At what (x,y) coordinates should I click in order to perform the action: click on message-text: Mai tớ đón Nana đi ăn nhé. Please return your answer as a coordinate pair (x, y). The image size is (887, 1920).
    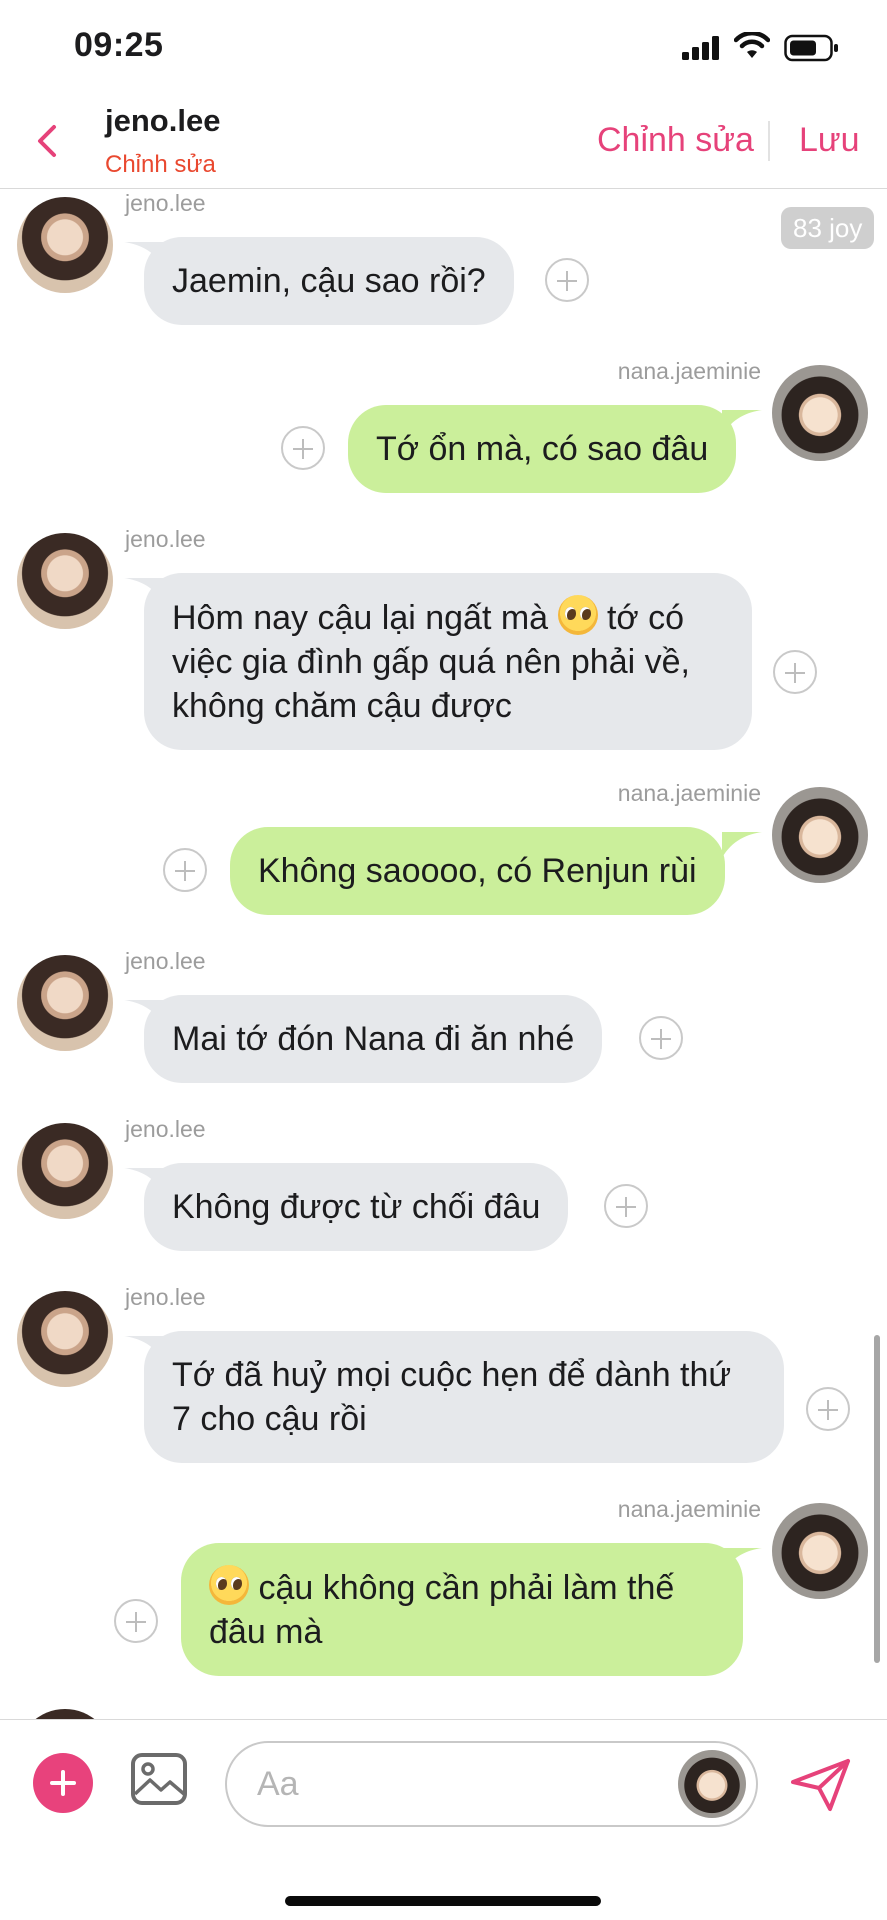
    Looking at the image, I should click on (373, 1039).